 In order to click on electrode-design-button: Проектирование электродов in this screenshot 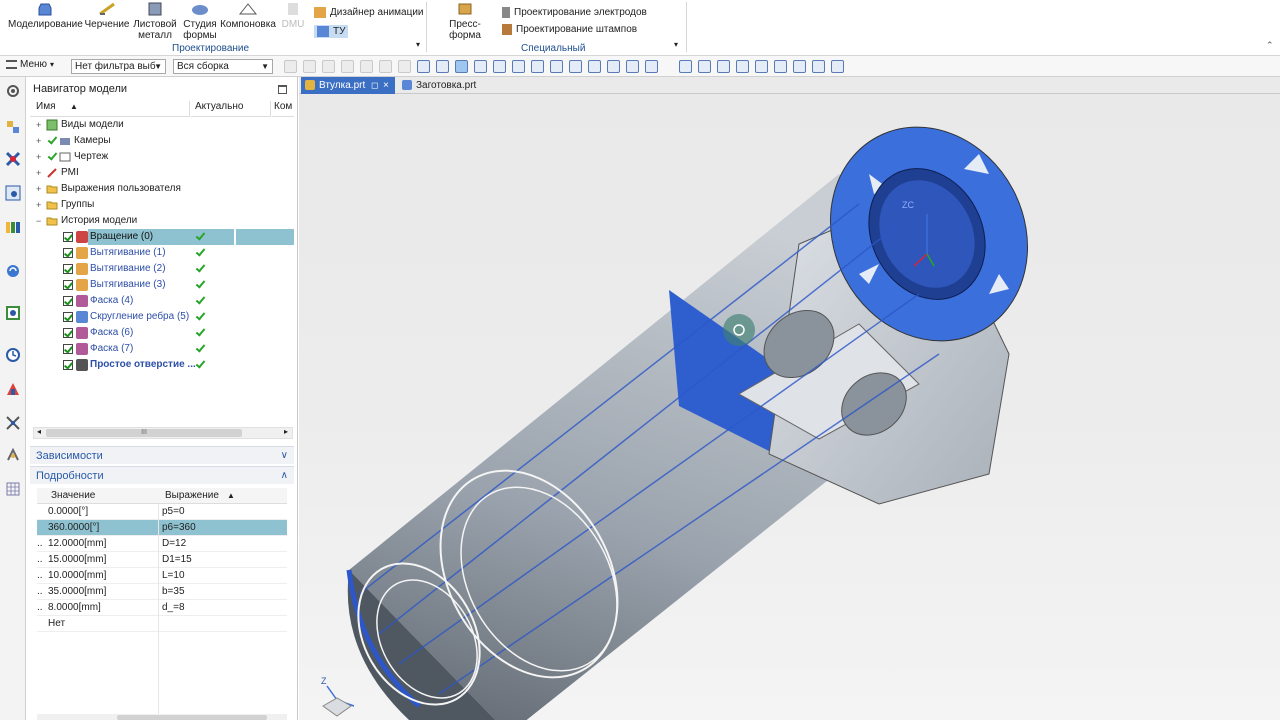, I will do `click(574, 12)`.